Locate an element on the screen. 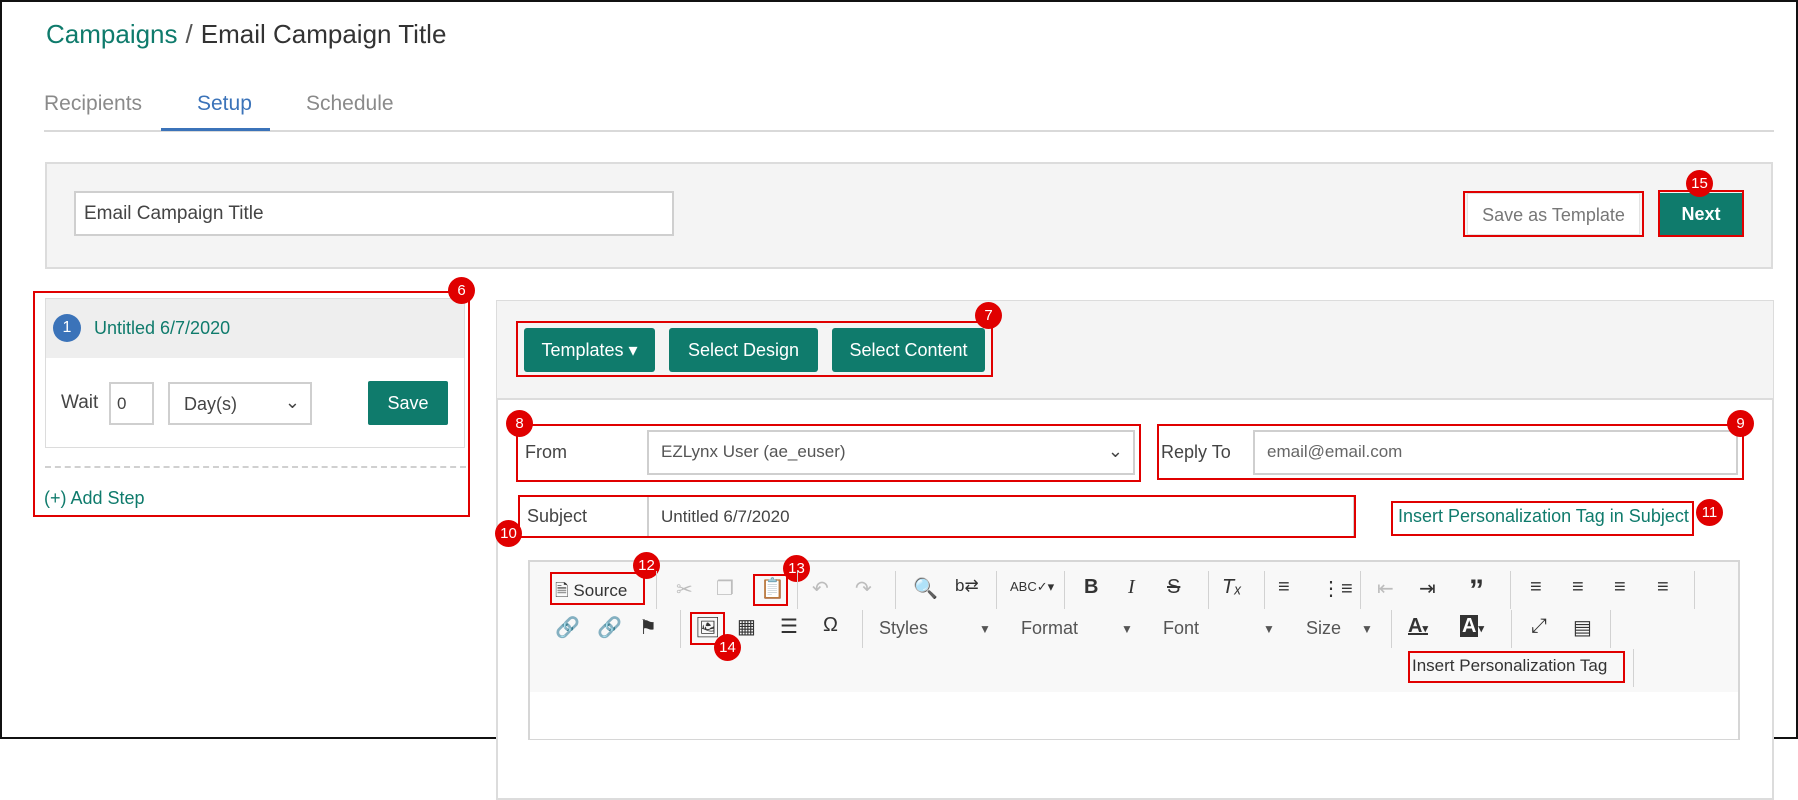 The image size is (1798, 800). format-label: Format is located at coordinates (1050, 628).